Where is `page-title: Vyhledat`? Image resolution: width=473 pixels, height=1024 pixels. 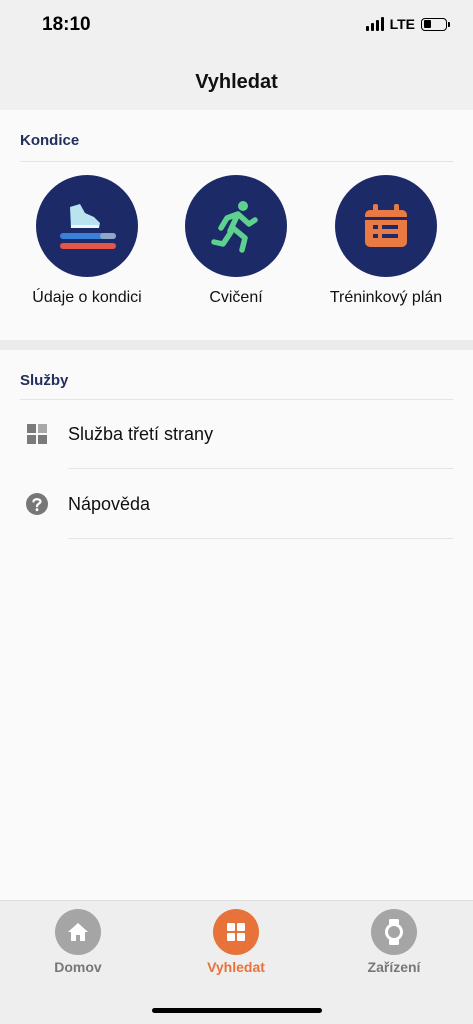
page-title: Vyhledat is located at coordinates (236, 81).